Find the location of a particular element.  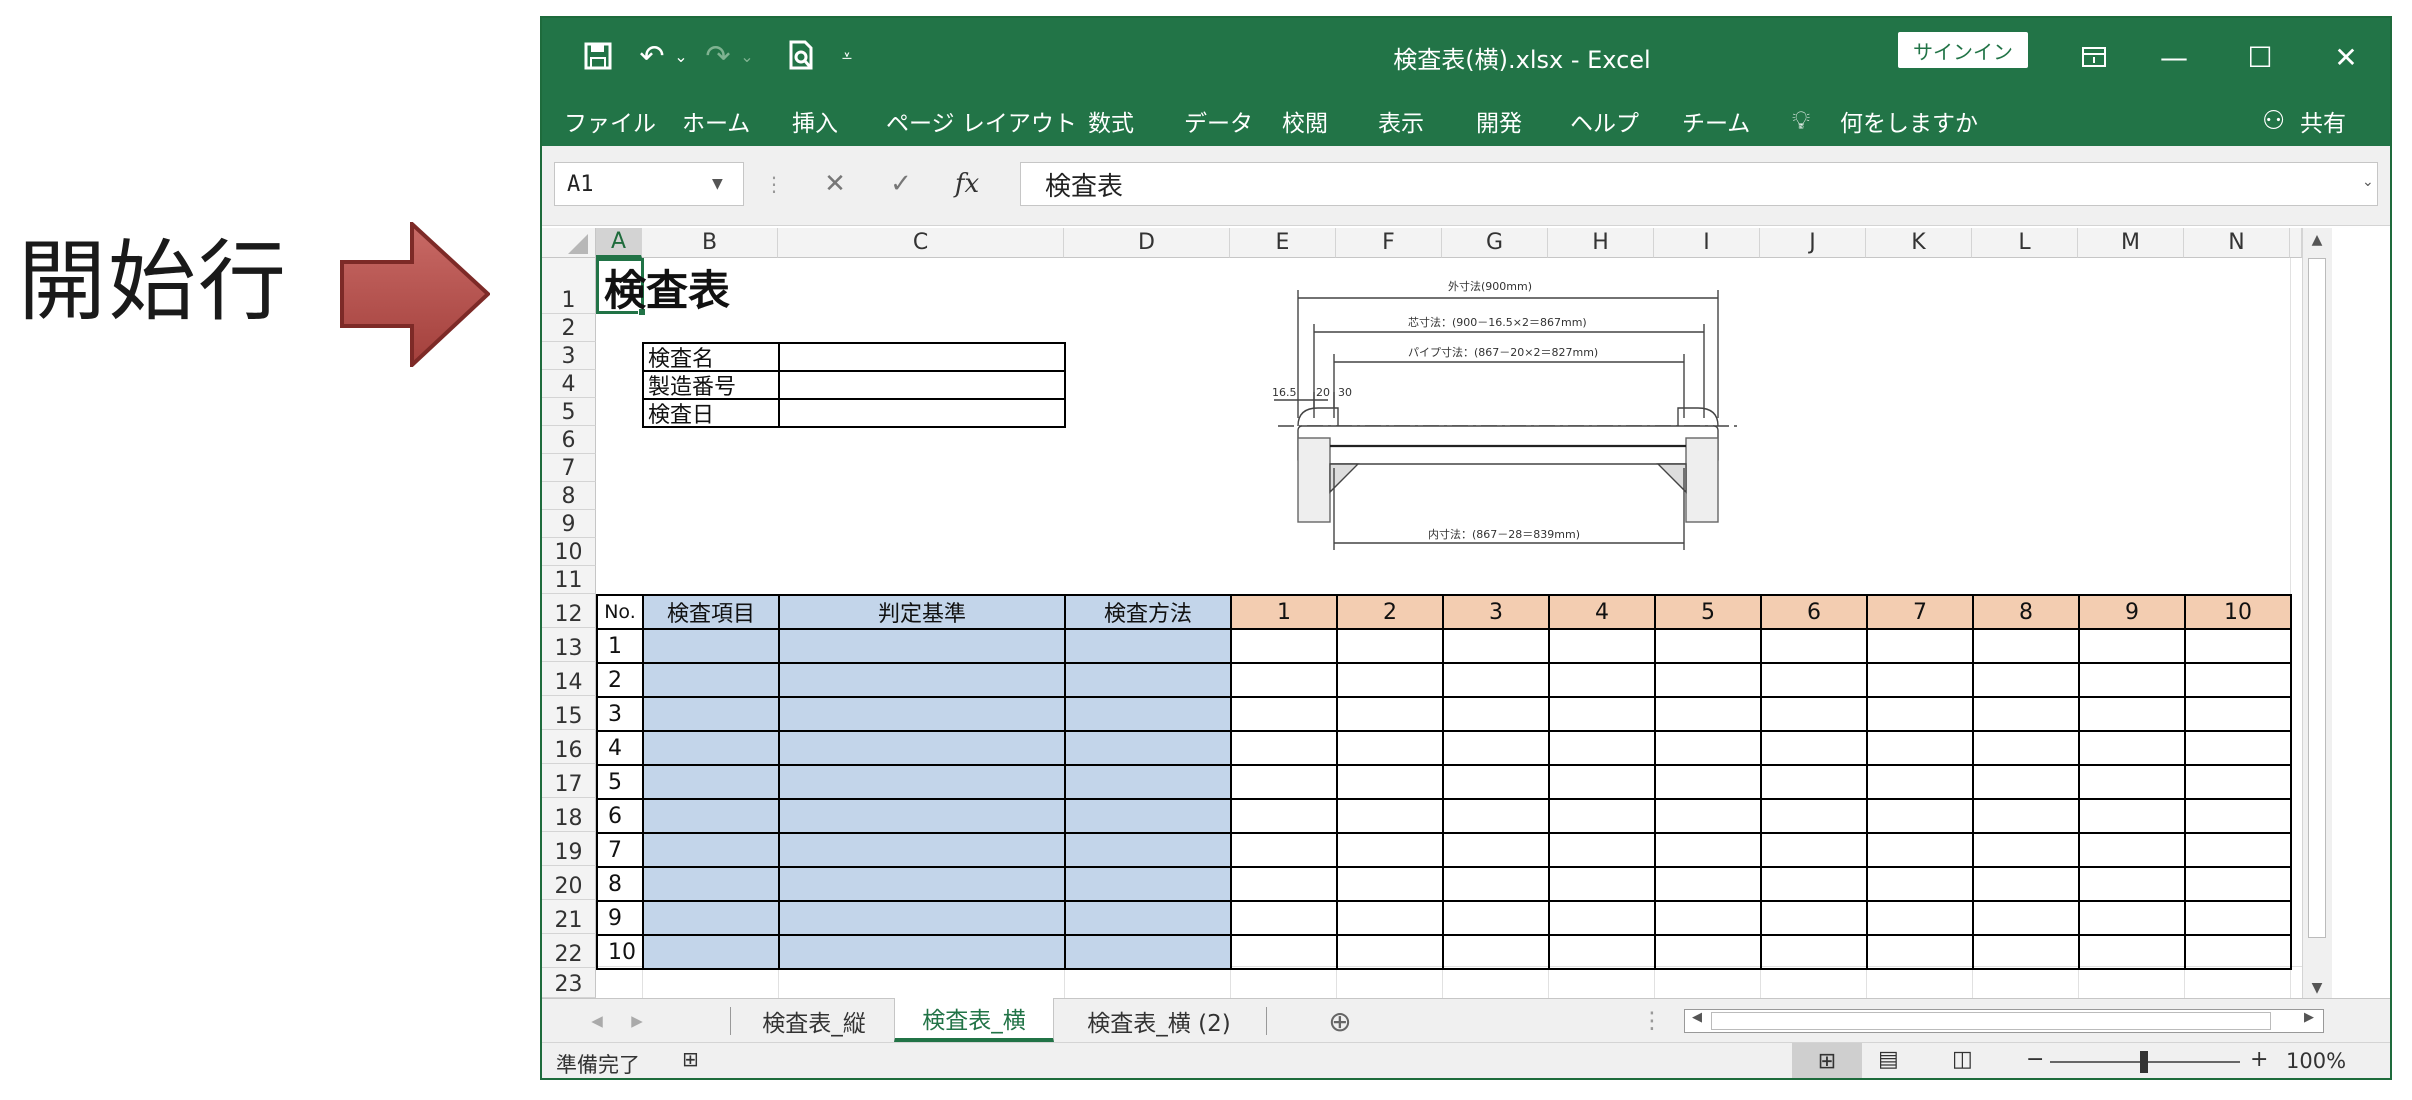

zoom-out-icon: − is located at coordinates (2035, 1059).